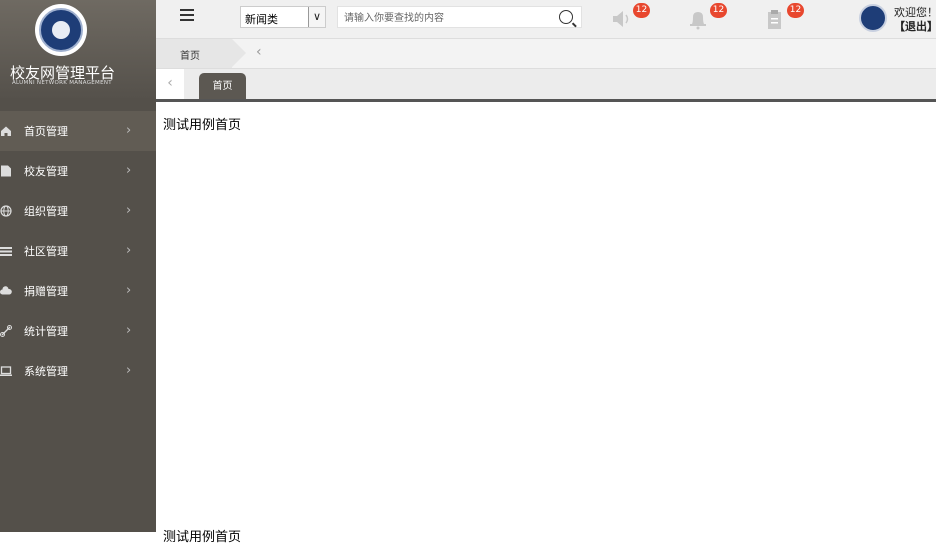  What do you see at coordinates (61, 30) in the screenshot?
I see `university-logo` at bounding box center [61, 30].